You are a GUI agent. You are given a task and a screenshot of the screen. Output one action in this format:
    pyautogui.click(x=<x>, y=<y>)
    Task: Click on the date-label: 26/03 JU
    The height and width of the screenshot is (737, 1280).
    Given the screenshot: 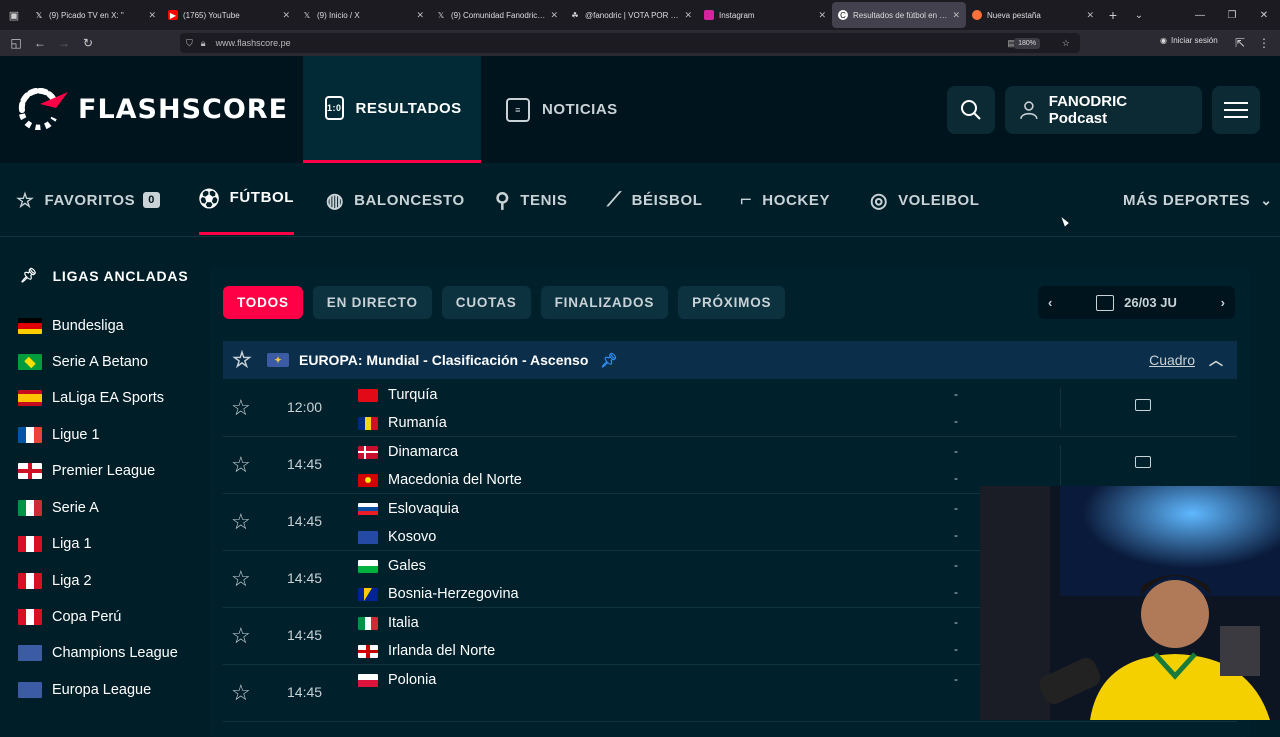 What is the action you would take?
    pyautogui.click(x=1150, y=302)
    